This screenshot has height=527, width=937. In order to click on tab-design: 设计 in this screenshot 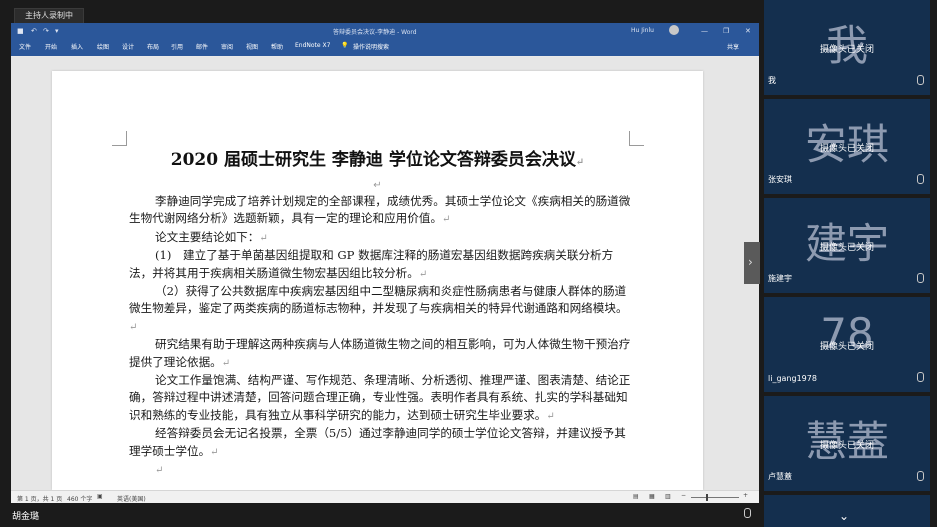, I will do `click(128, 46)`.